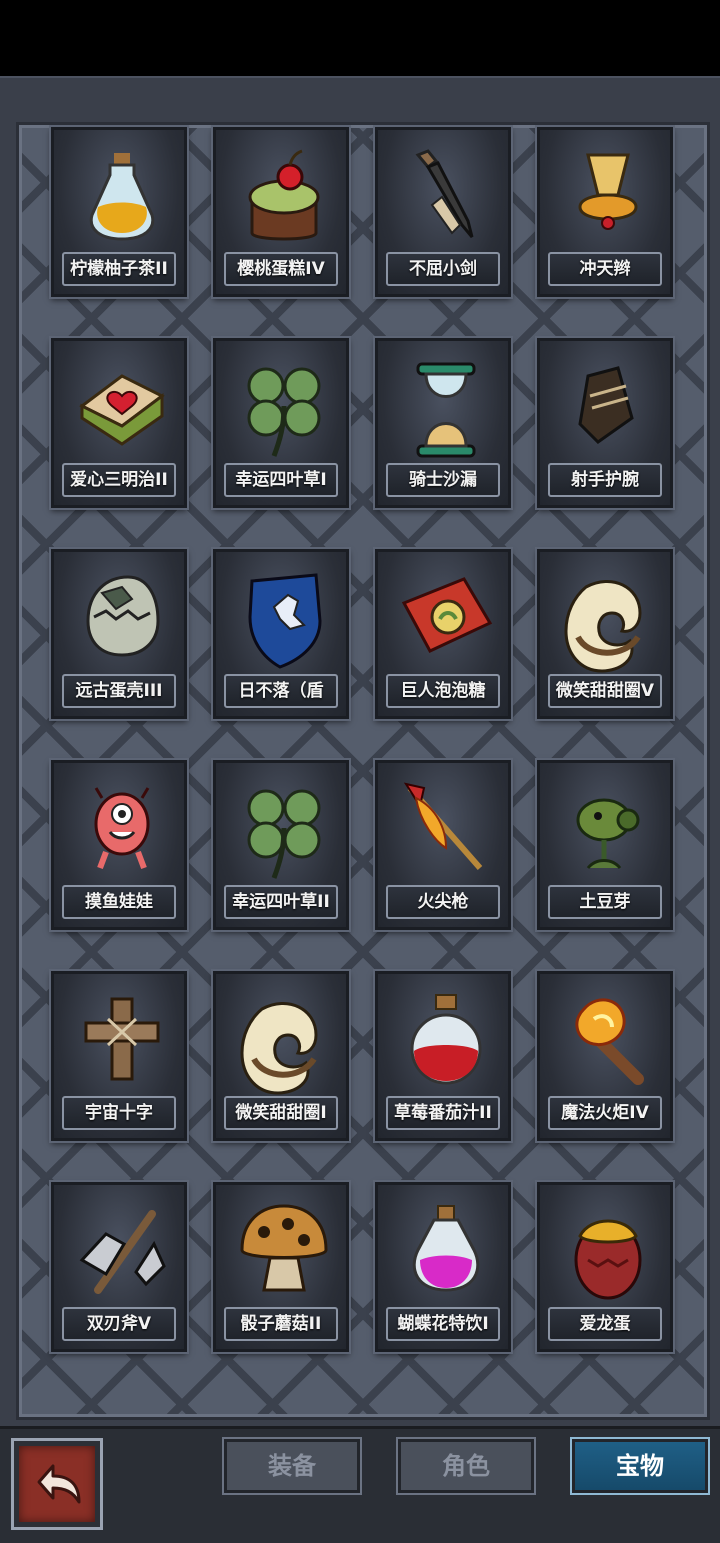  Describe the element at coordinates (443, 269) in the screenshot. I see `item-label: 不屈小剑` at that location.